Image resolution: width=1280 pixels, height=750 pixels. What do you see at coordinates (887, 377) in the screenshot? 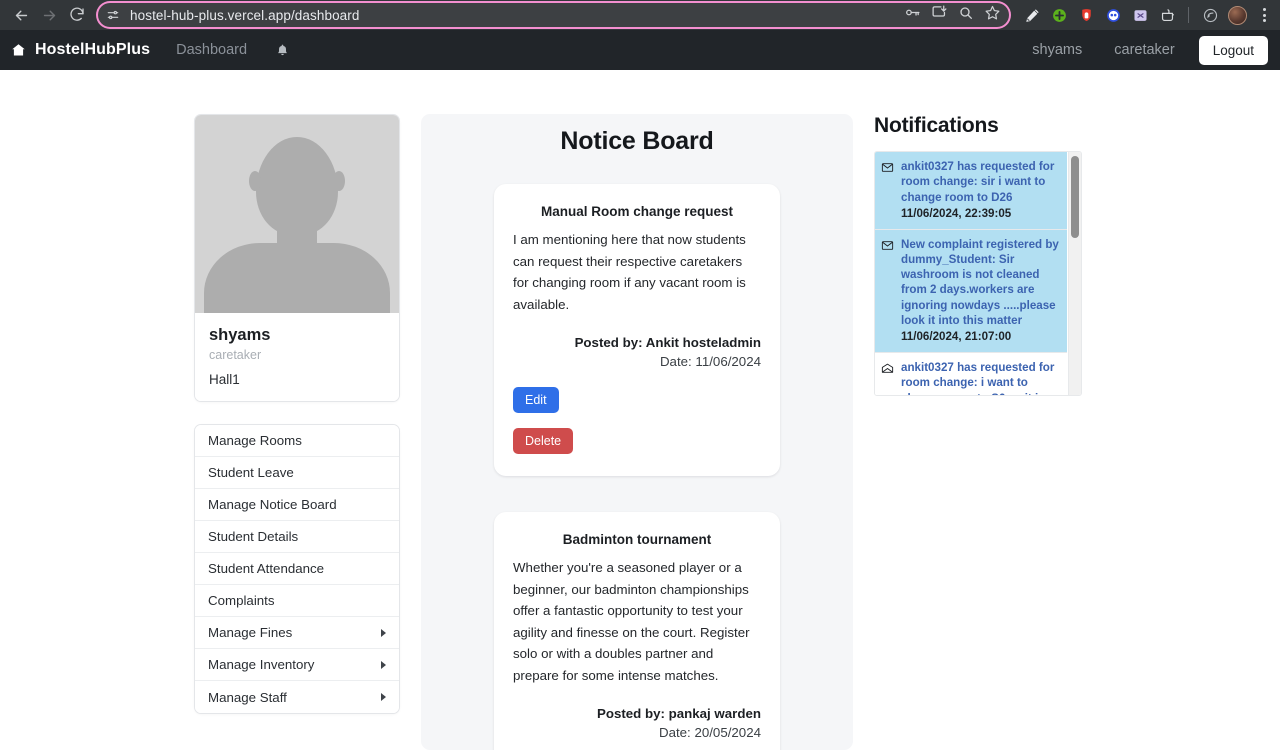
I see `open-envelope-icon` at bounding box center [887, 377].